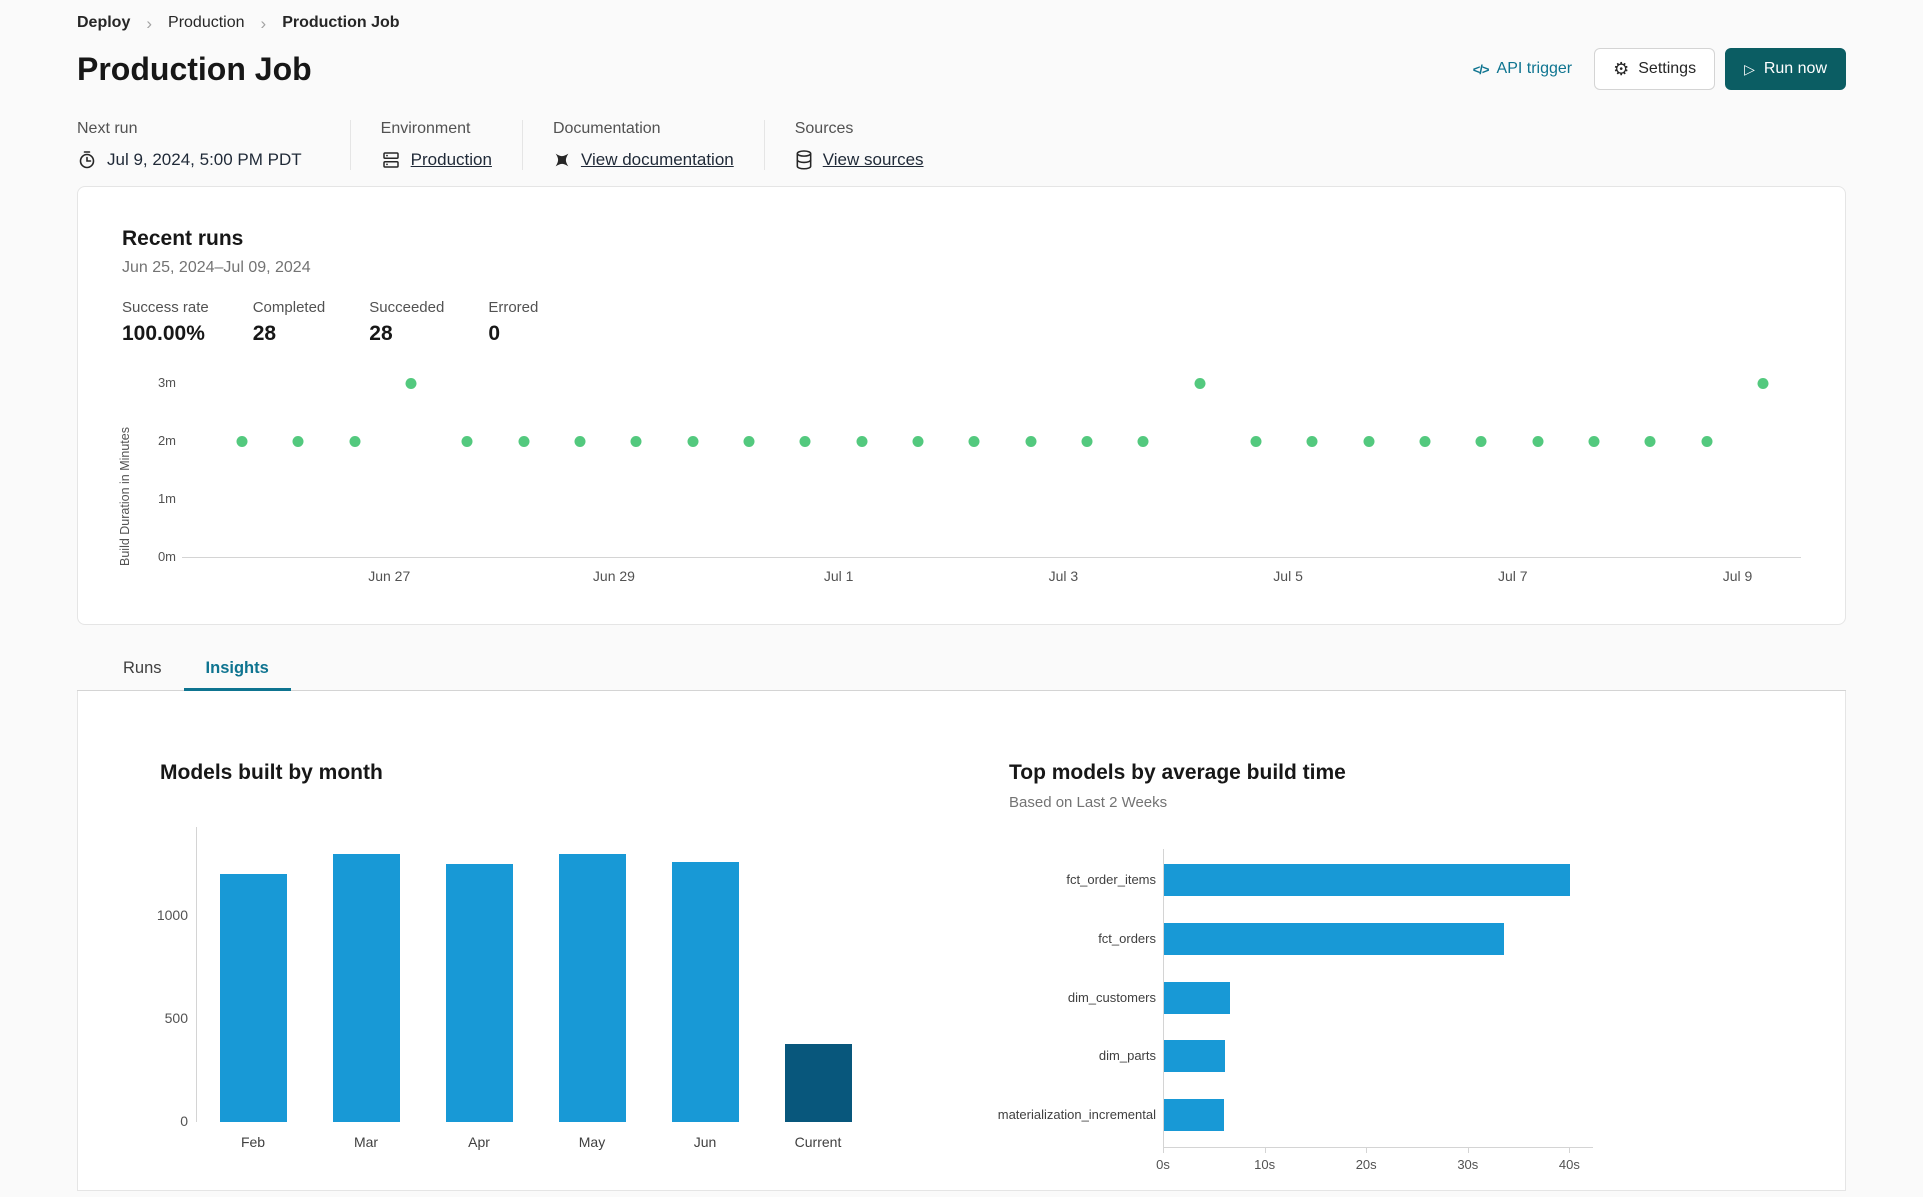  What do you see at coordinates (479, 993) in the screenshot?
I see `bar-apr` at bounding box center [479, 993].